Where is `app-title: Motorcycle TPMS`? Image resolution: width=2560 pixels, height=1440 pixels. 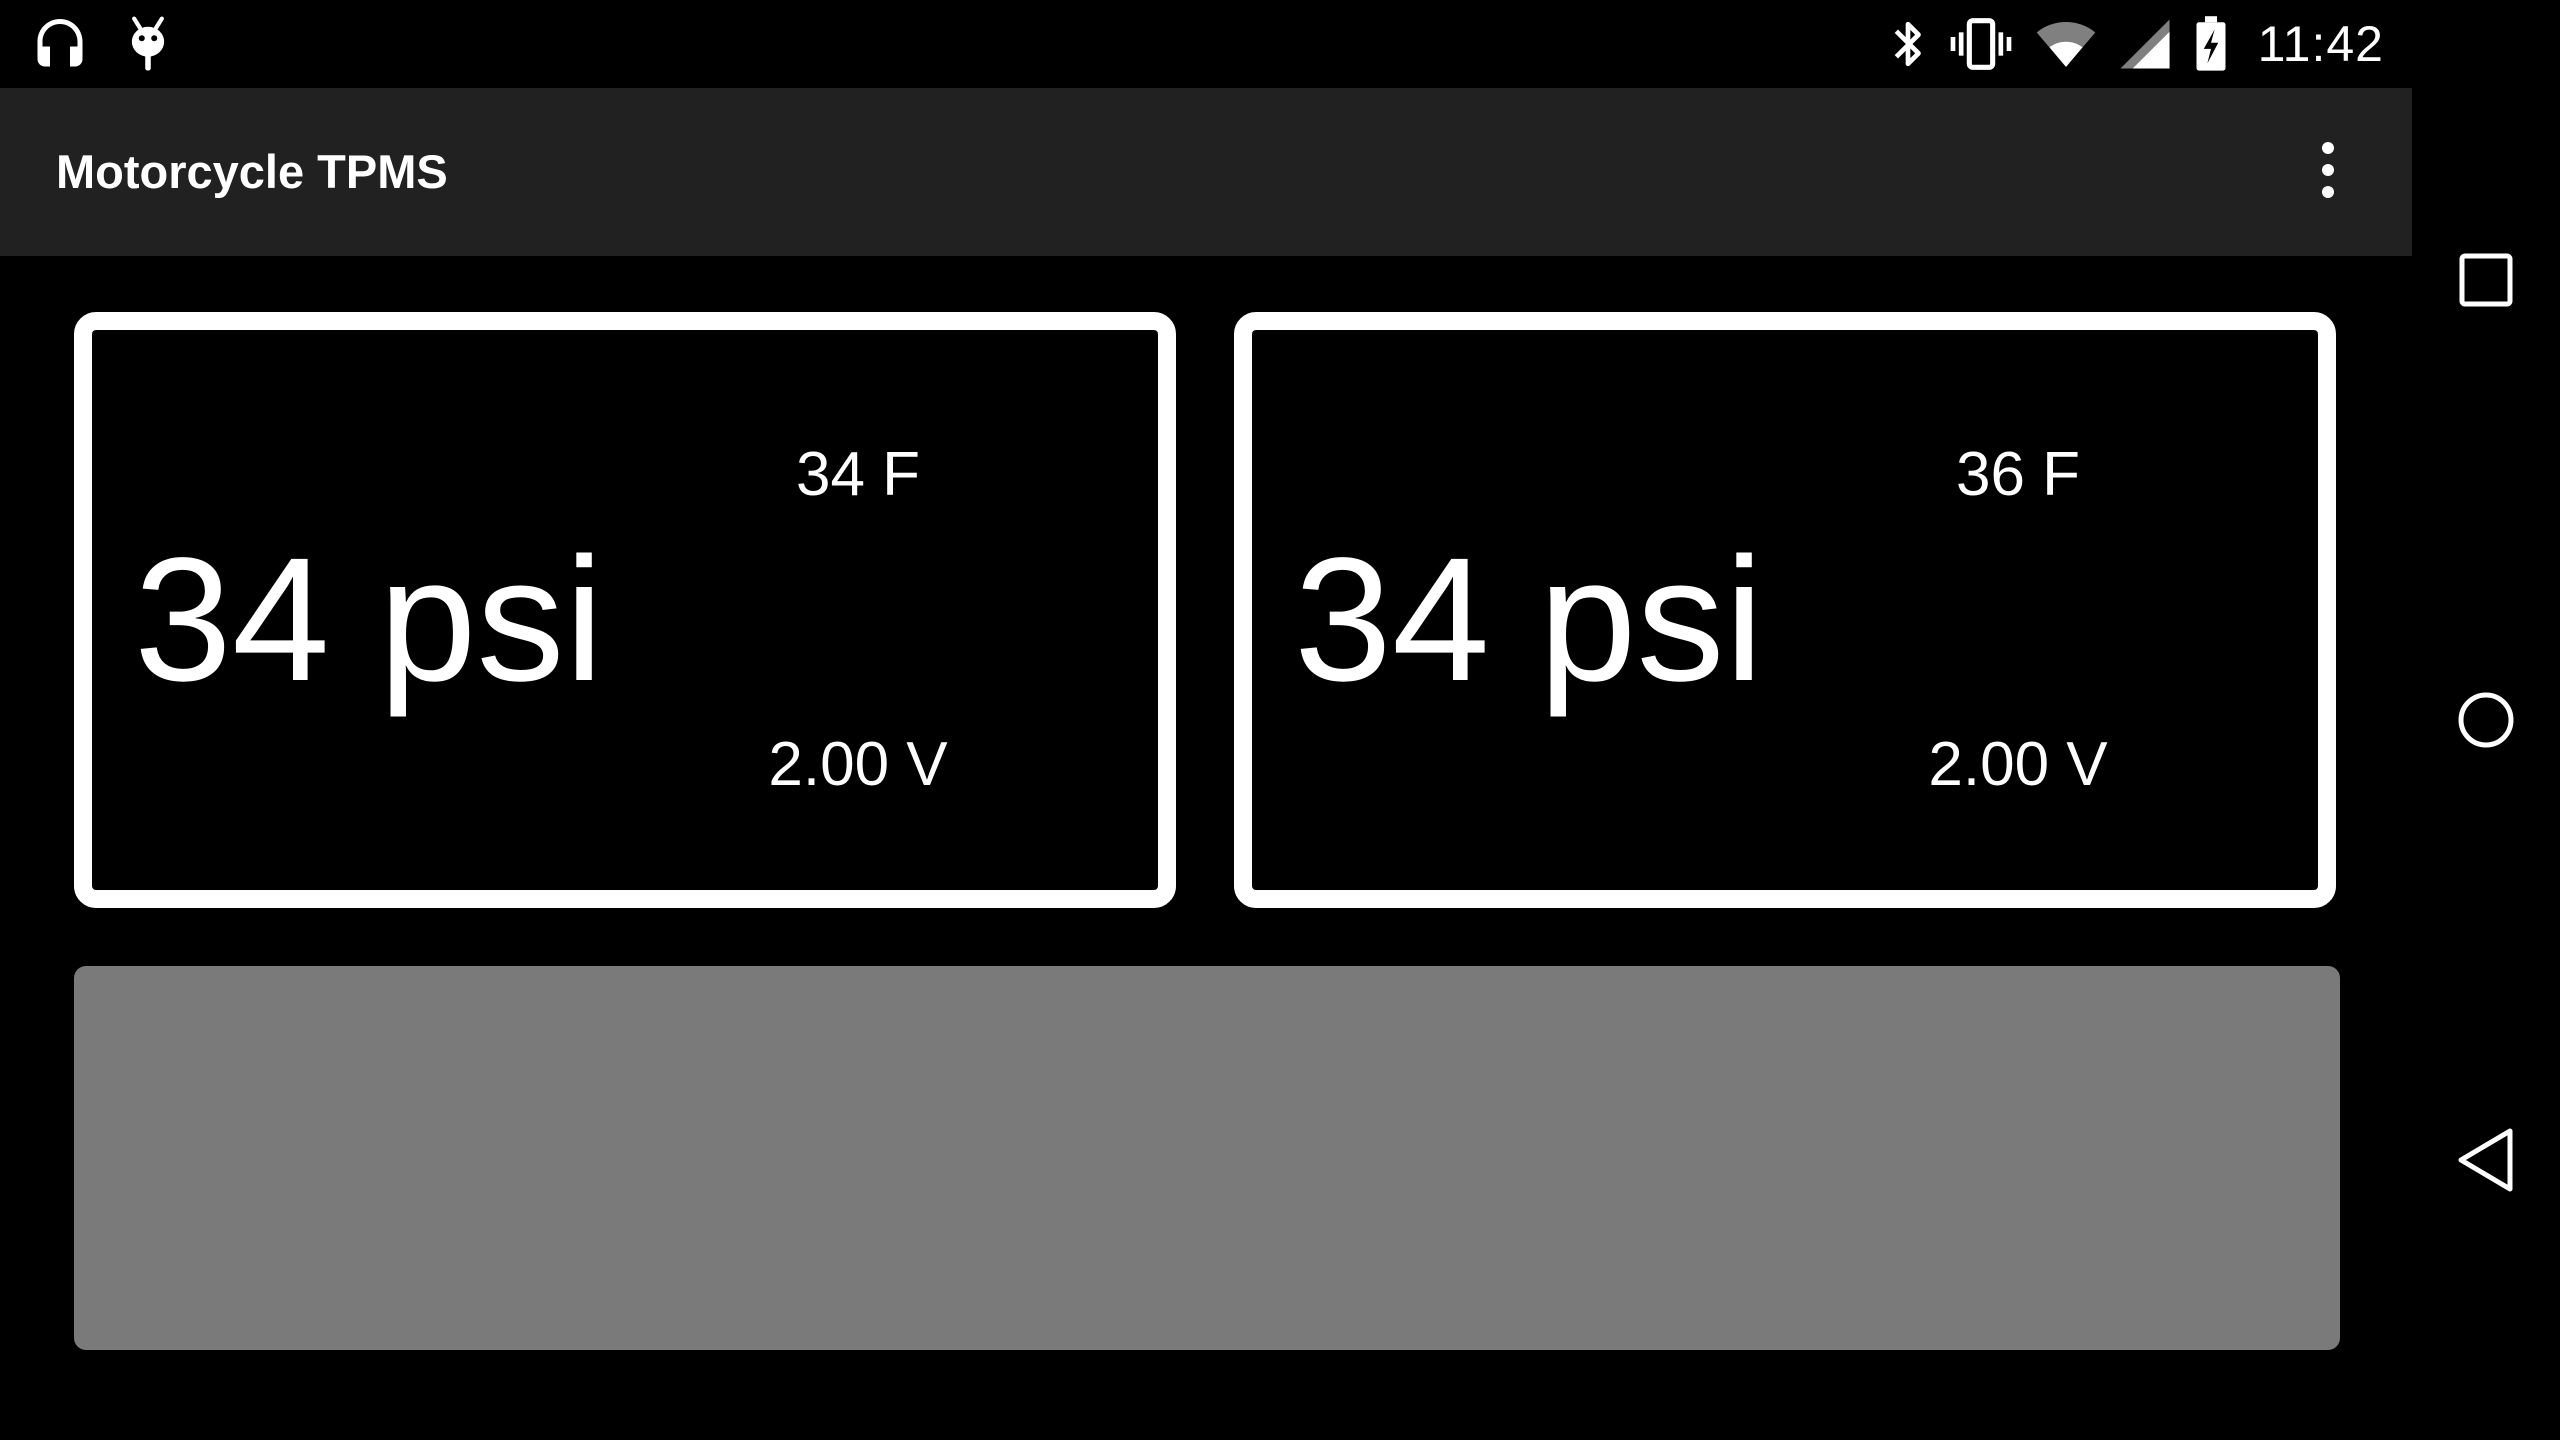
app-title: Motorcycle TPMS is located at coordinates (252, 171).